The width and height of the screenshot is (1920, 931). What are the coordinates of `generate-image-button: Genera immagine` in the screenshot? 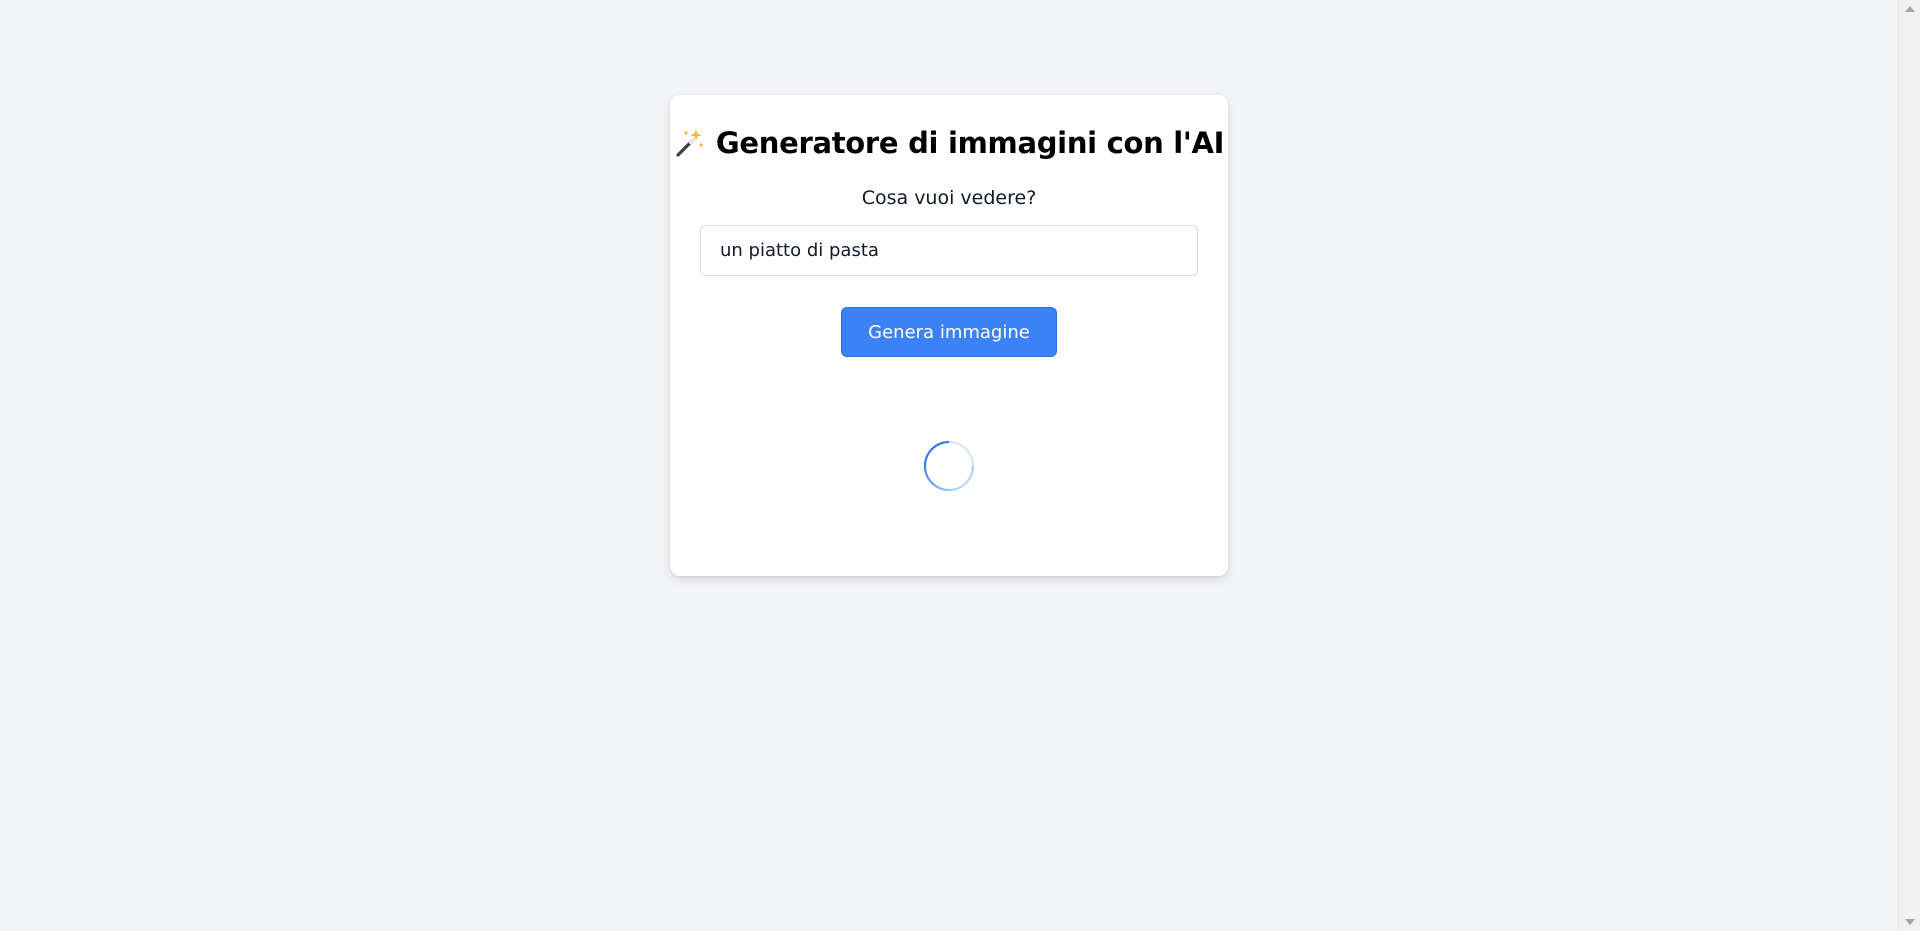 It's located at (949, 332).